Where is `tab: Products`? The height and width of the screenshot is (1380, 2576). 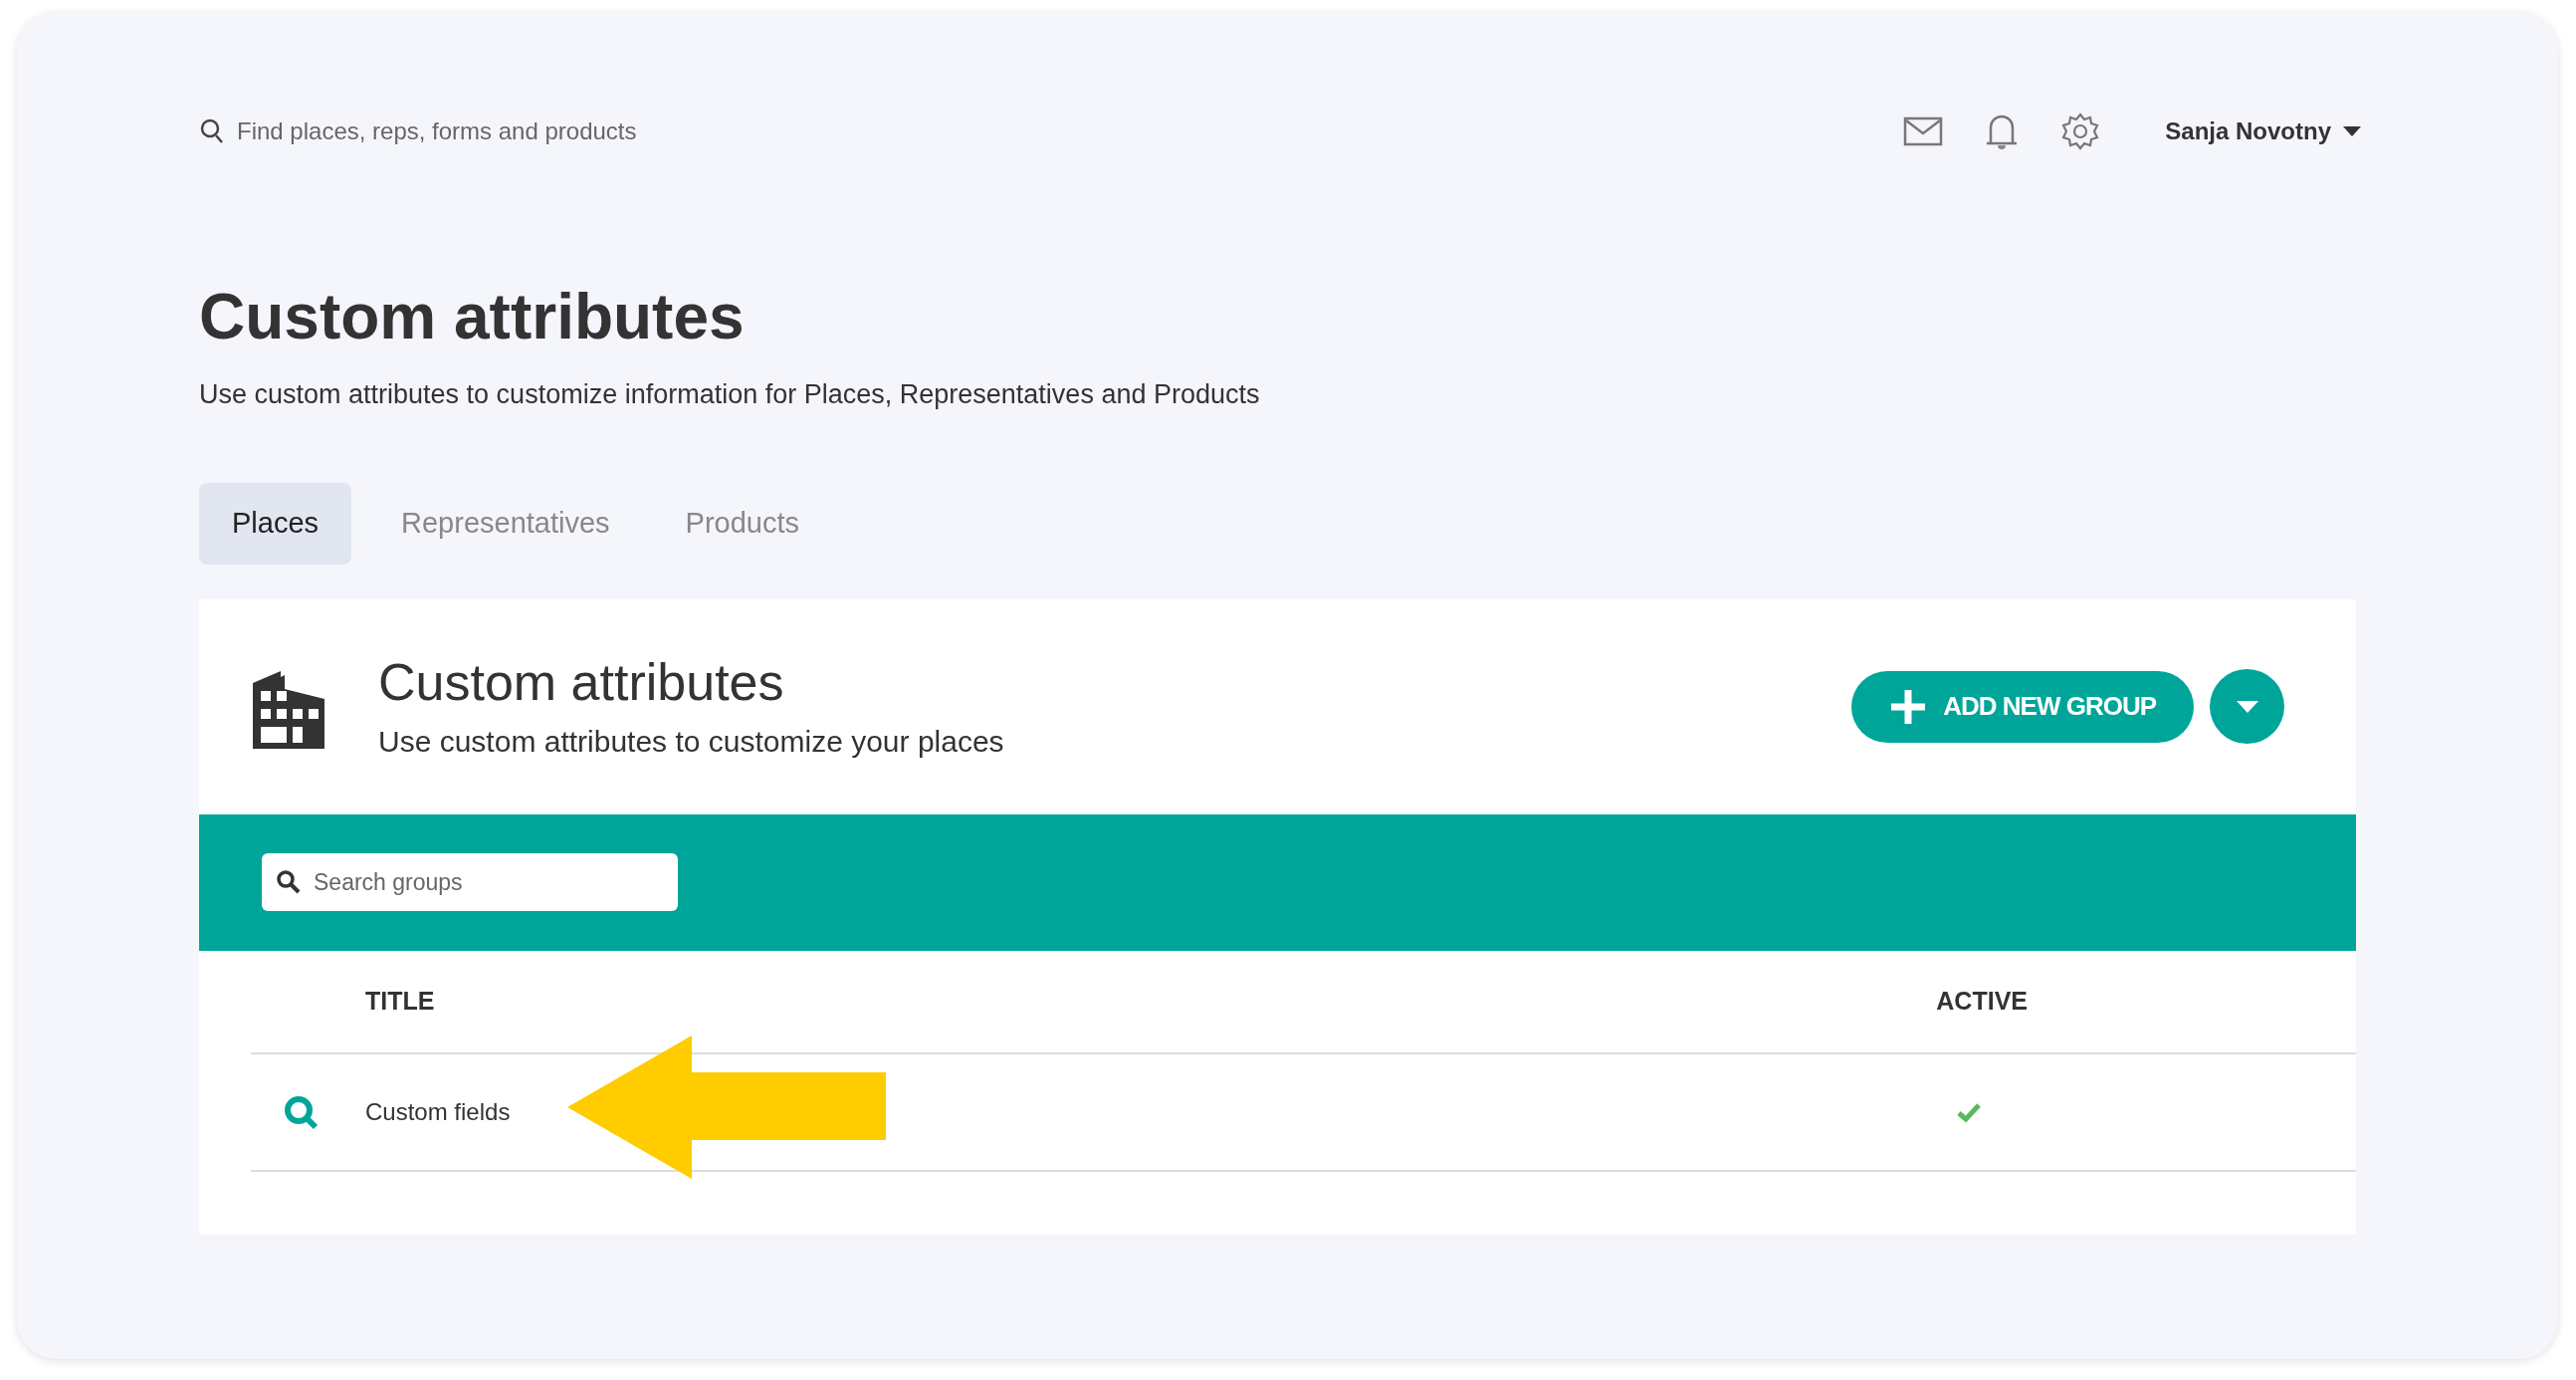 tab: Products is located at coordinates (742, 523).